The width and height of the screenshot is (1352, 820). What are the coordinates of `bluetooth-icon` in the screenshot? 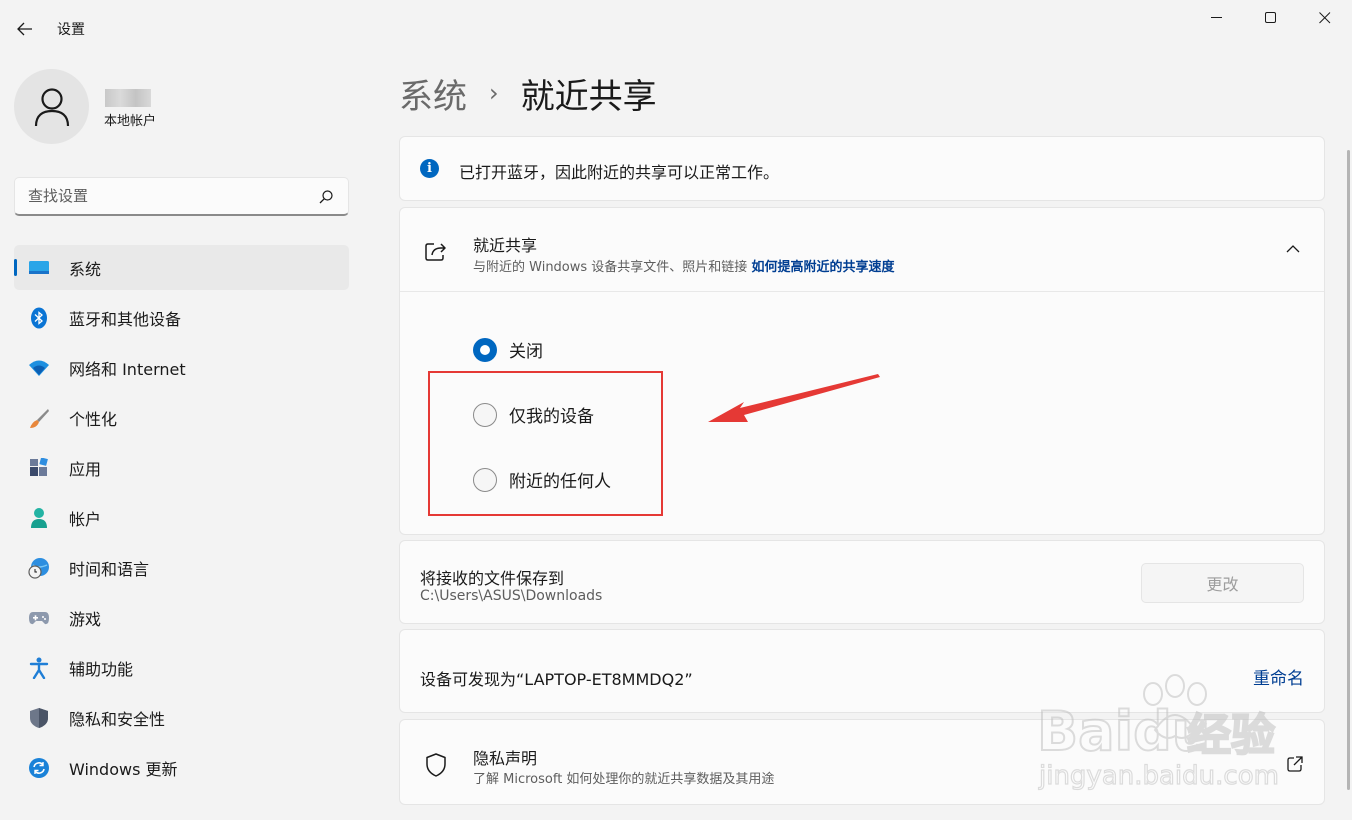 It's located at (39, 318).